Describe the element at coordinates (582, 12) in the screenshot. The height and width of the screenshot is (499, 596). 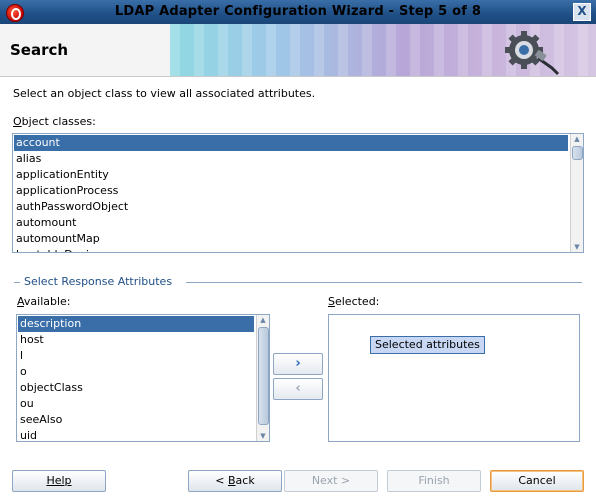
I see `close-icon: X` at that location.